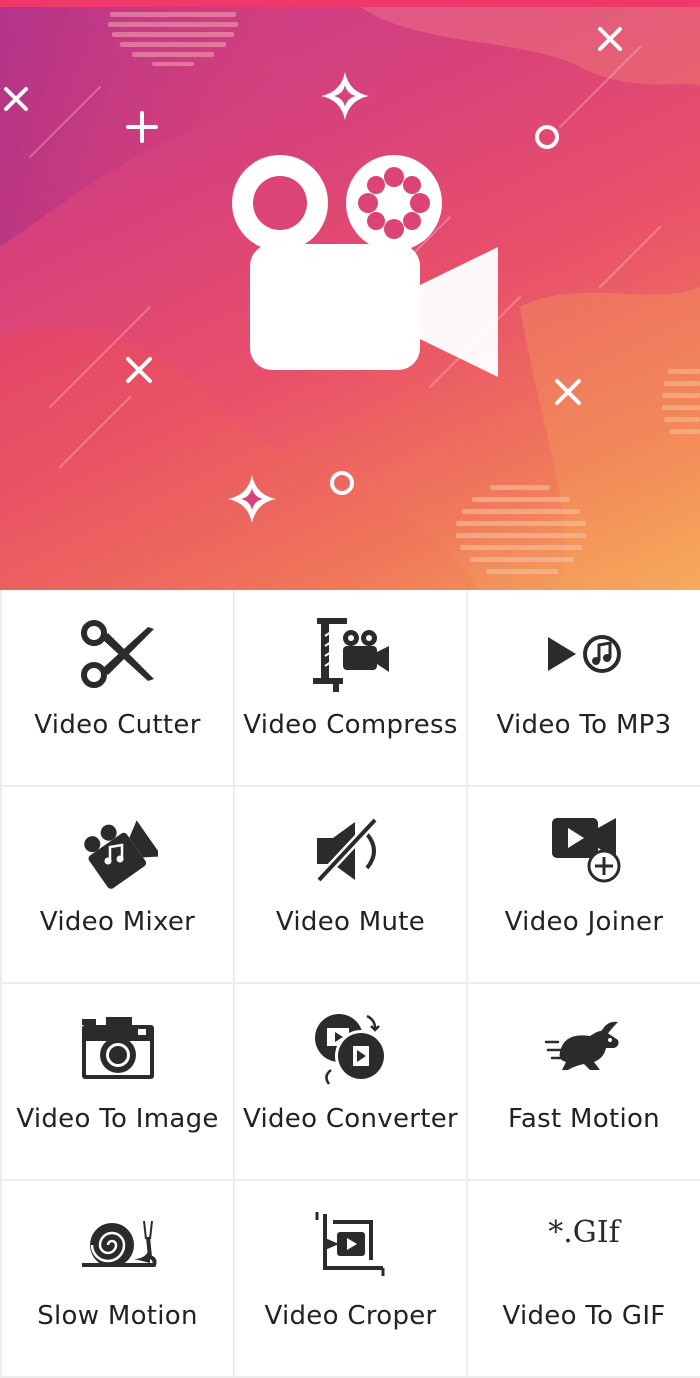 This screenshot has width=700, height=1378. I want to click on tool-label: Video Compress, so click(350, 725).